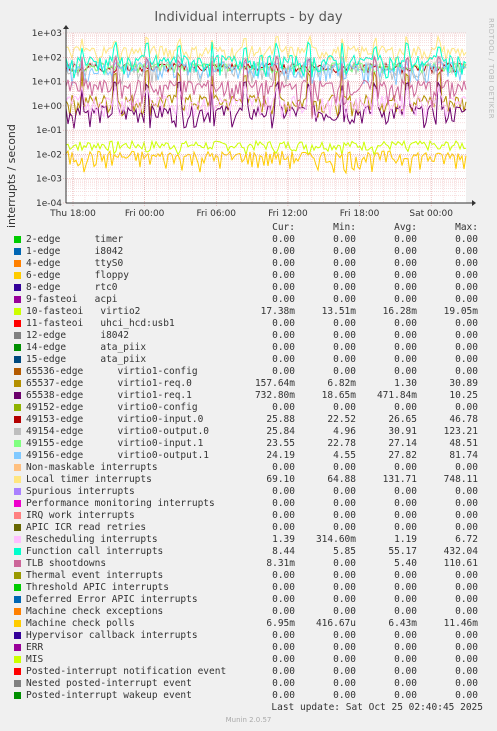 The image size is (497, 731). I want to click on legend-value-max: 748.11, so click(460, 479).